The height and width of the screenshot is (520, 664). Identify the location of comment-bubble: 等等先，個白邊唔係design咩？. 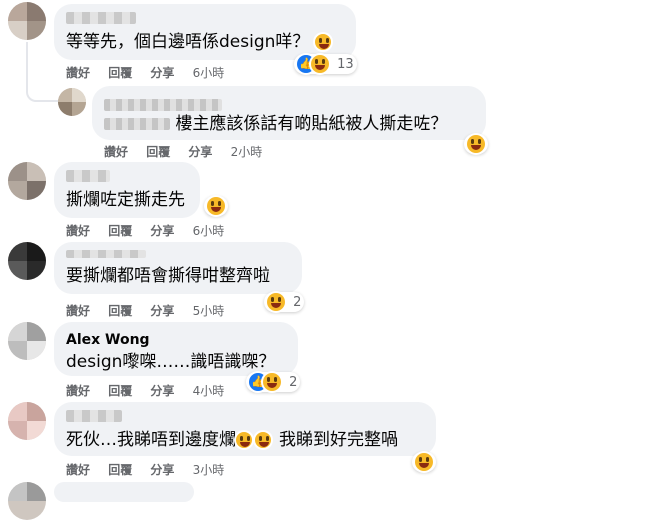
(205, 32).